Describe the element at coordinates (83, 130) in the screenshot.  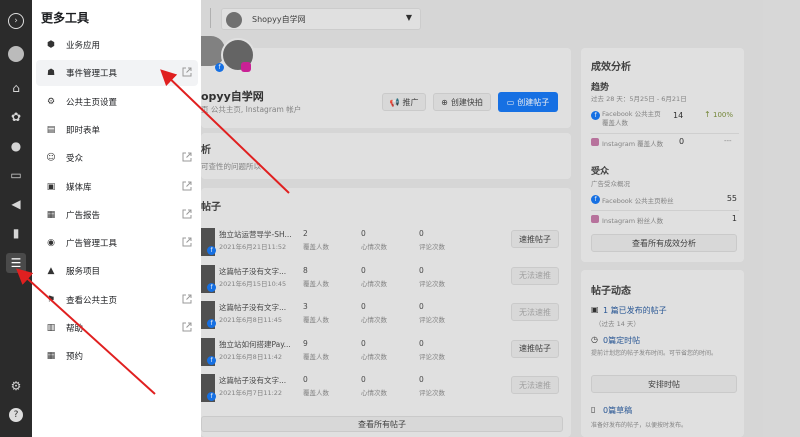
I see `menu-item-label: 即时表单` at that location.